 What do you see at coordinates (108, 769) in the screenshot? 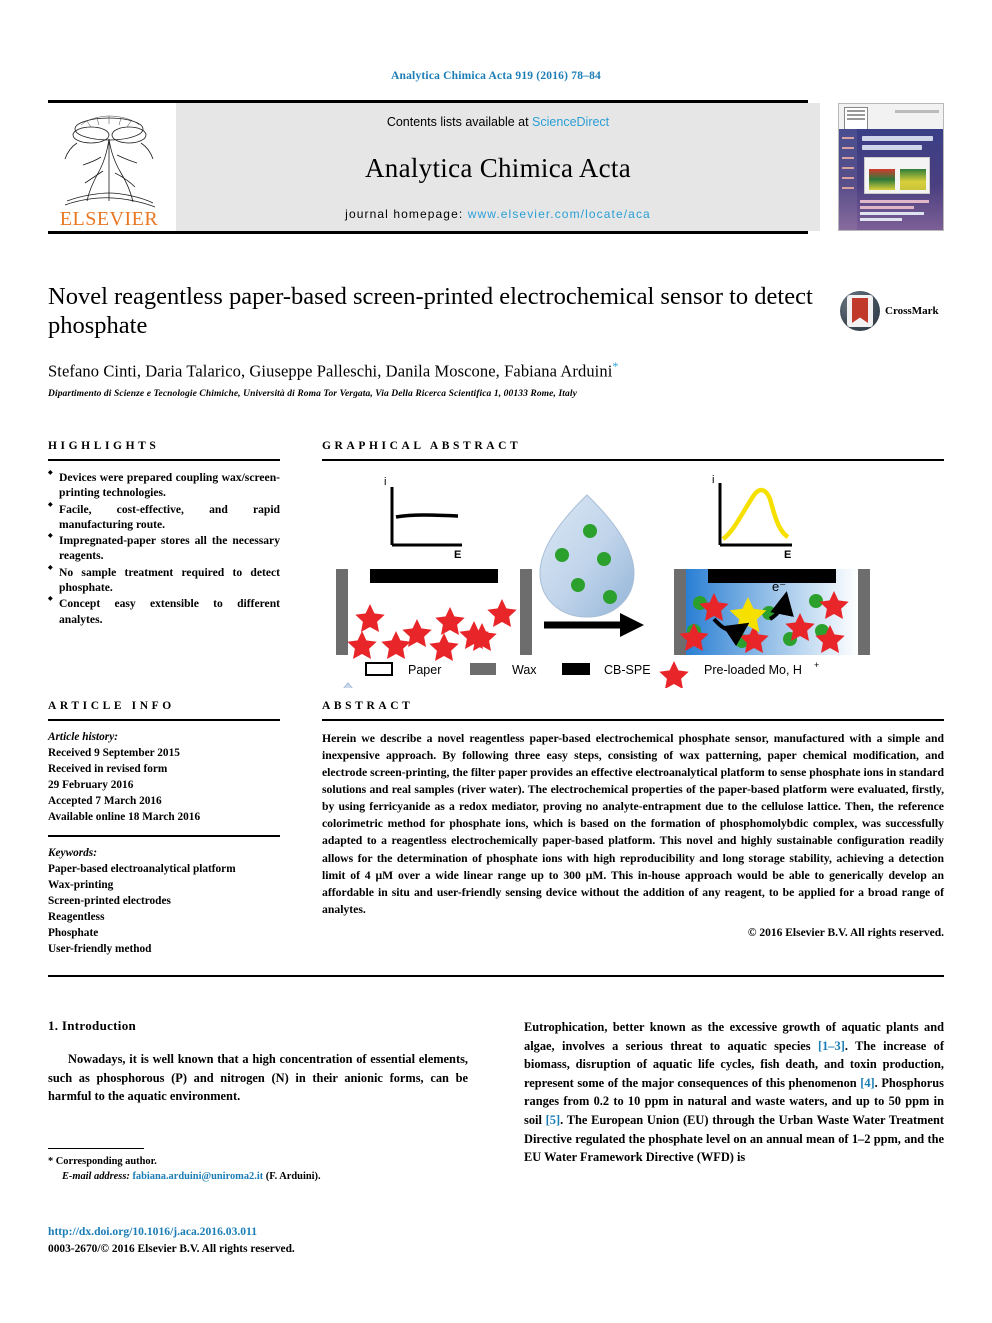
I see `history-item: Received in revised form` at bounding box center [108, 769].